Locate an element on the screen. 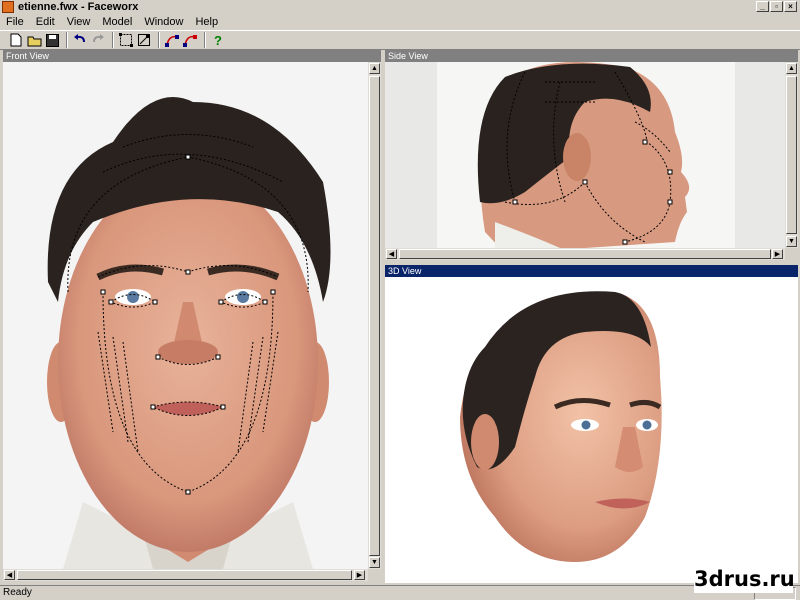 This screenshot has height=600, width=800. menu-bar: File Edit View Model Window Help is located at coordinates (400, 22).